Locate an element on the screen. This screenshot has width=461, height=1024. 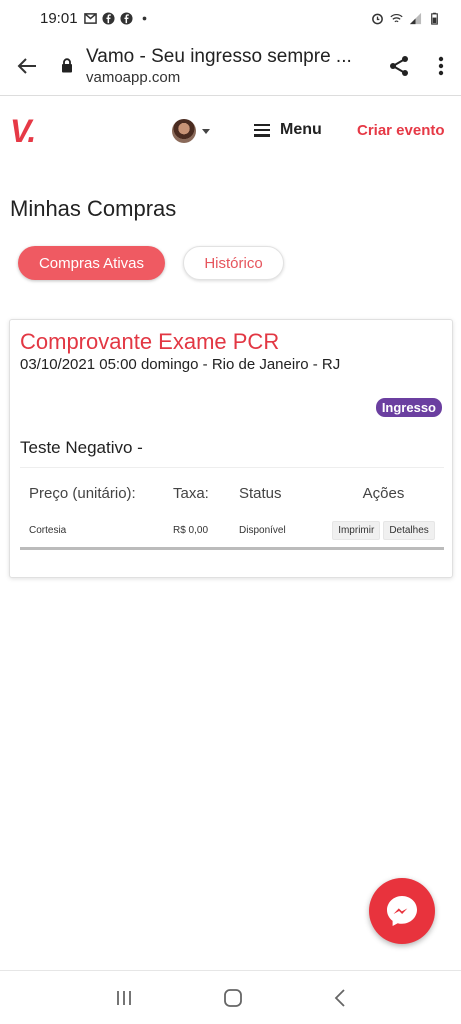
user-menu is located at coordinates (191, 131).